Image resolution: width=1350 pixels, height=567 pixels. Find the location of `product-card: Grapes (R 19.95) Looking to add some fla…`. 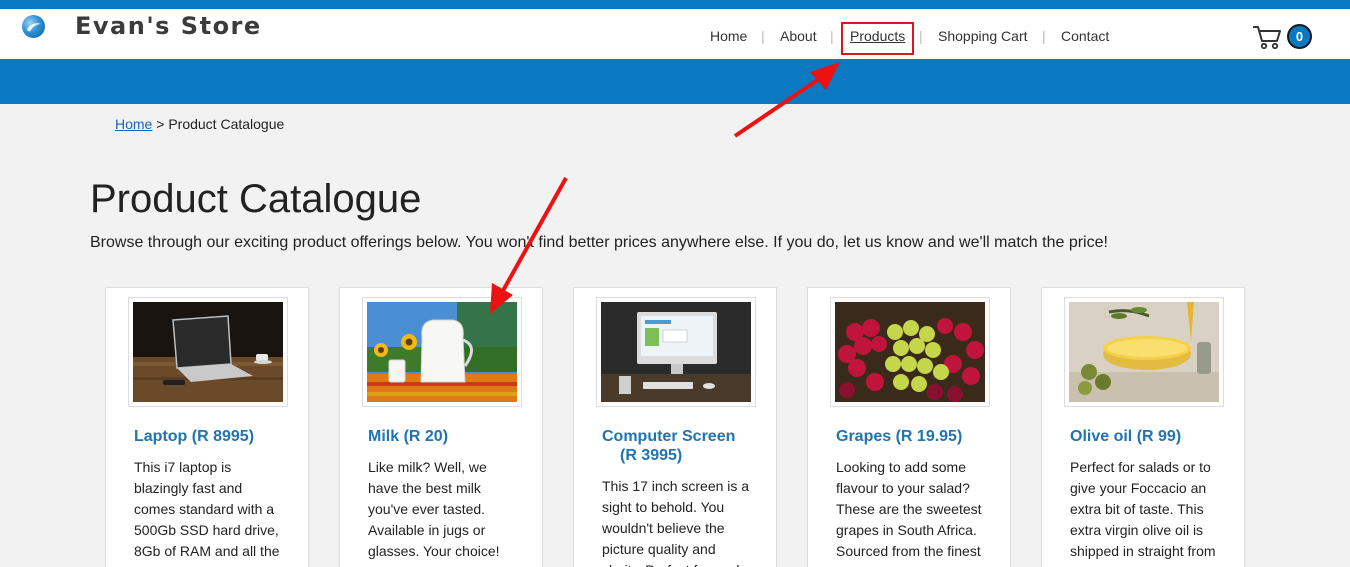

product-card: Grapes (R 19.95) Looking to add some fla… is located at coordinates (909, 427).